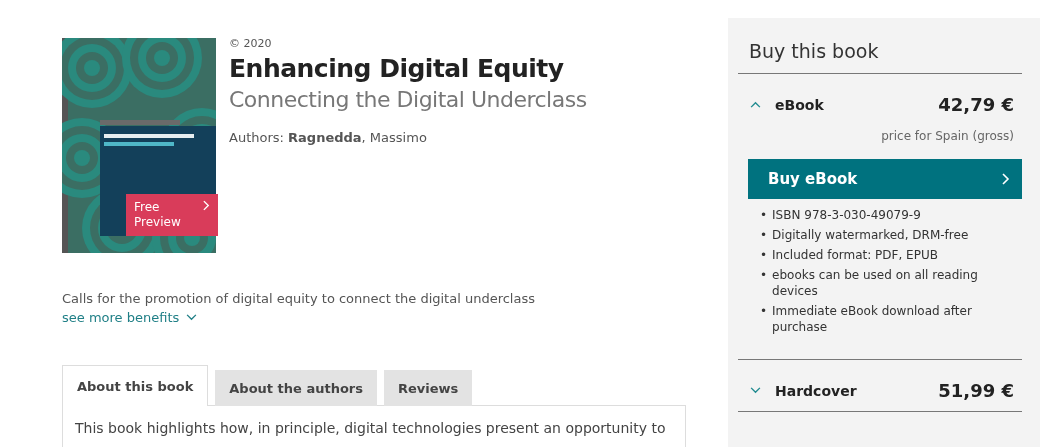 The width and height of the screenshot is (1062, 447). What do you see at coordinates (880, 46) in the screenshot?
I see `panel-title: Buy this book` at bounding box center [880, 46].